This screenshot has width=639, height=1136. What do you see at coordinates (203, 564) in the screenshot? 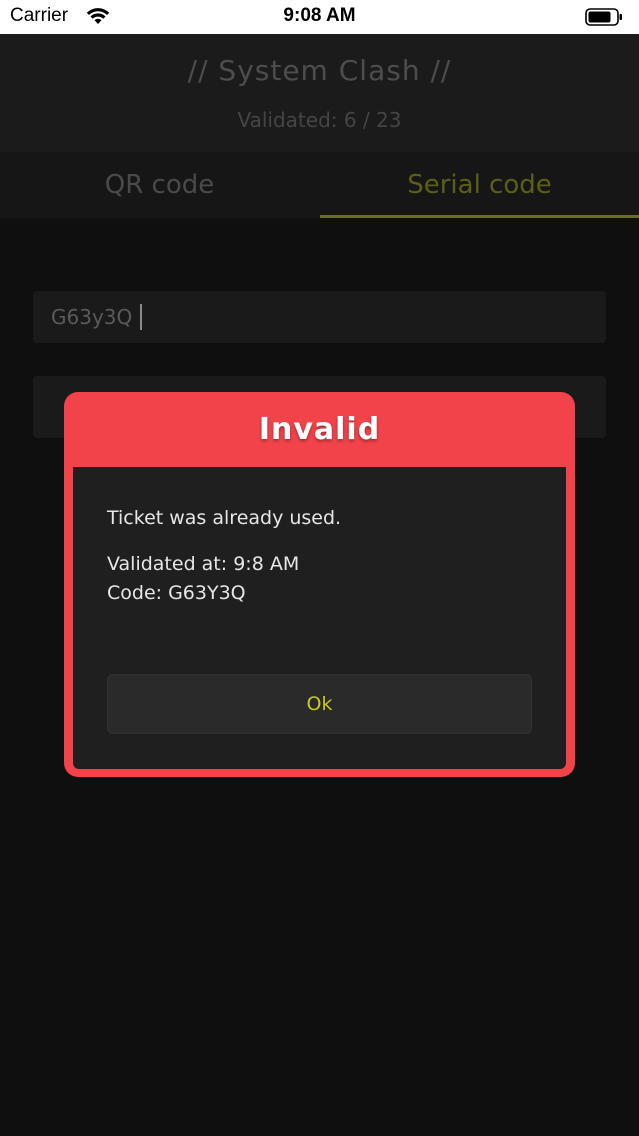
I see `validated-at-text: Validated at: 9:8 AM` at bounding box center [203, 564].